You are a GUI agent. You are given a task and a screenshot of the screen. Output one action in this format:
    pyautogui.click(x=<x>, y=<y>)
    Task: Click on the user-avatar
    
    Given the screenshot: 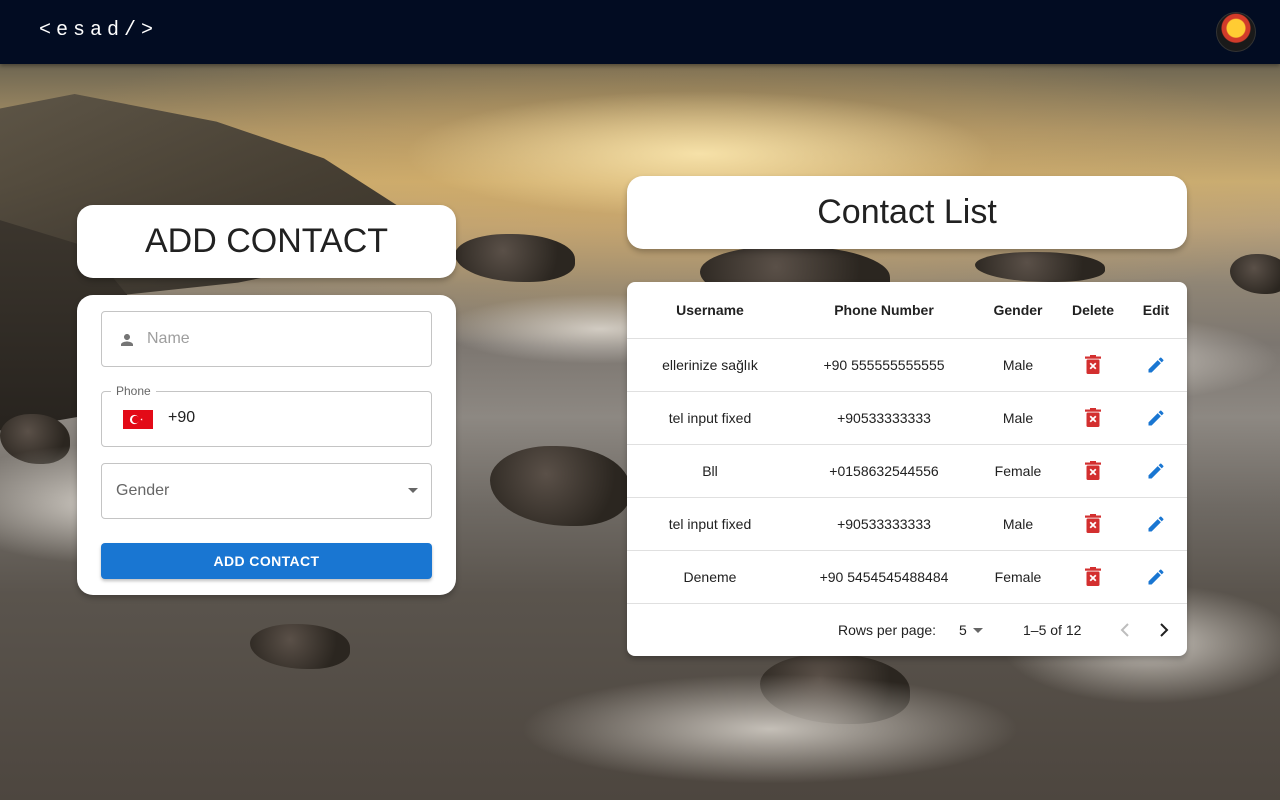 What is the action you would take?
    pyautogui.click(x=1236, y=32)
    